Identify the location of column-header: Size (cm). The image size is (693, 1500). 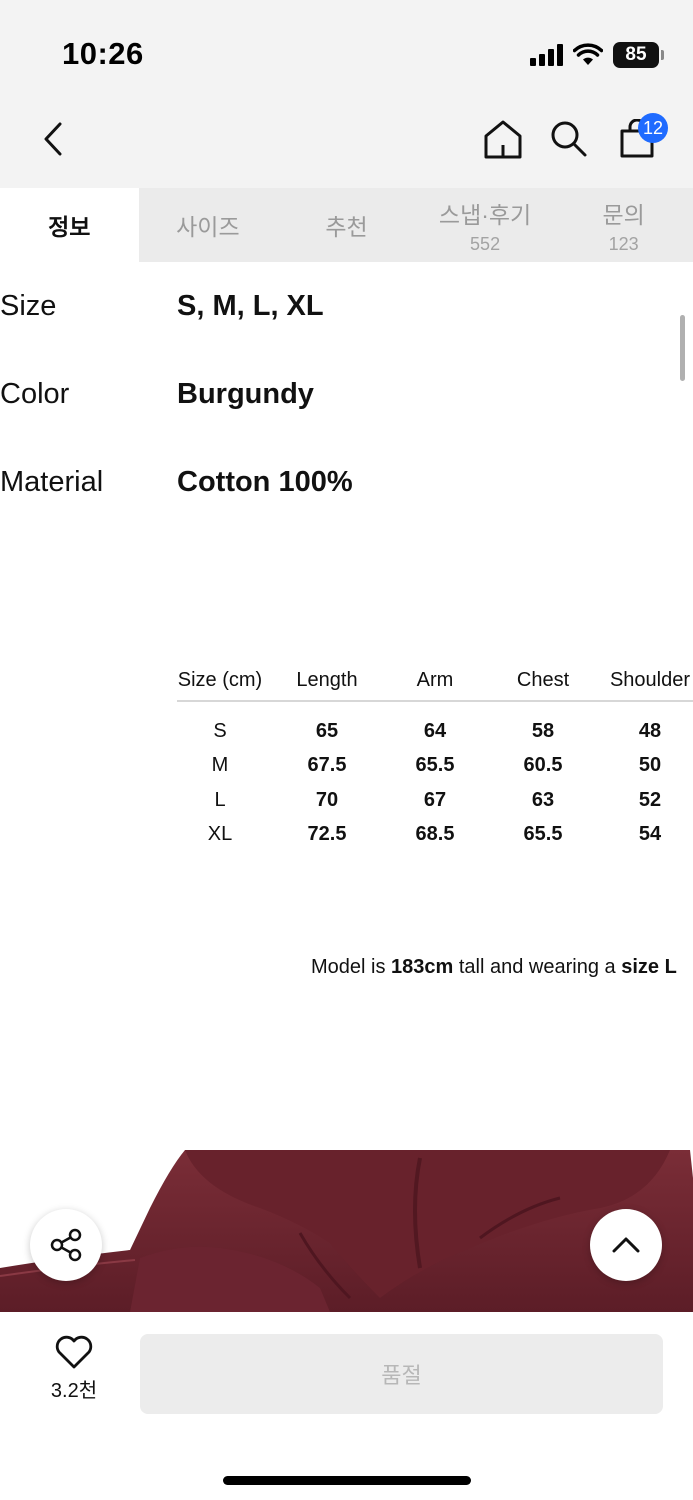
(220, 679).